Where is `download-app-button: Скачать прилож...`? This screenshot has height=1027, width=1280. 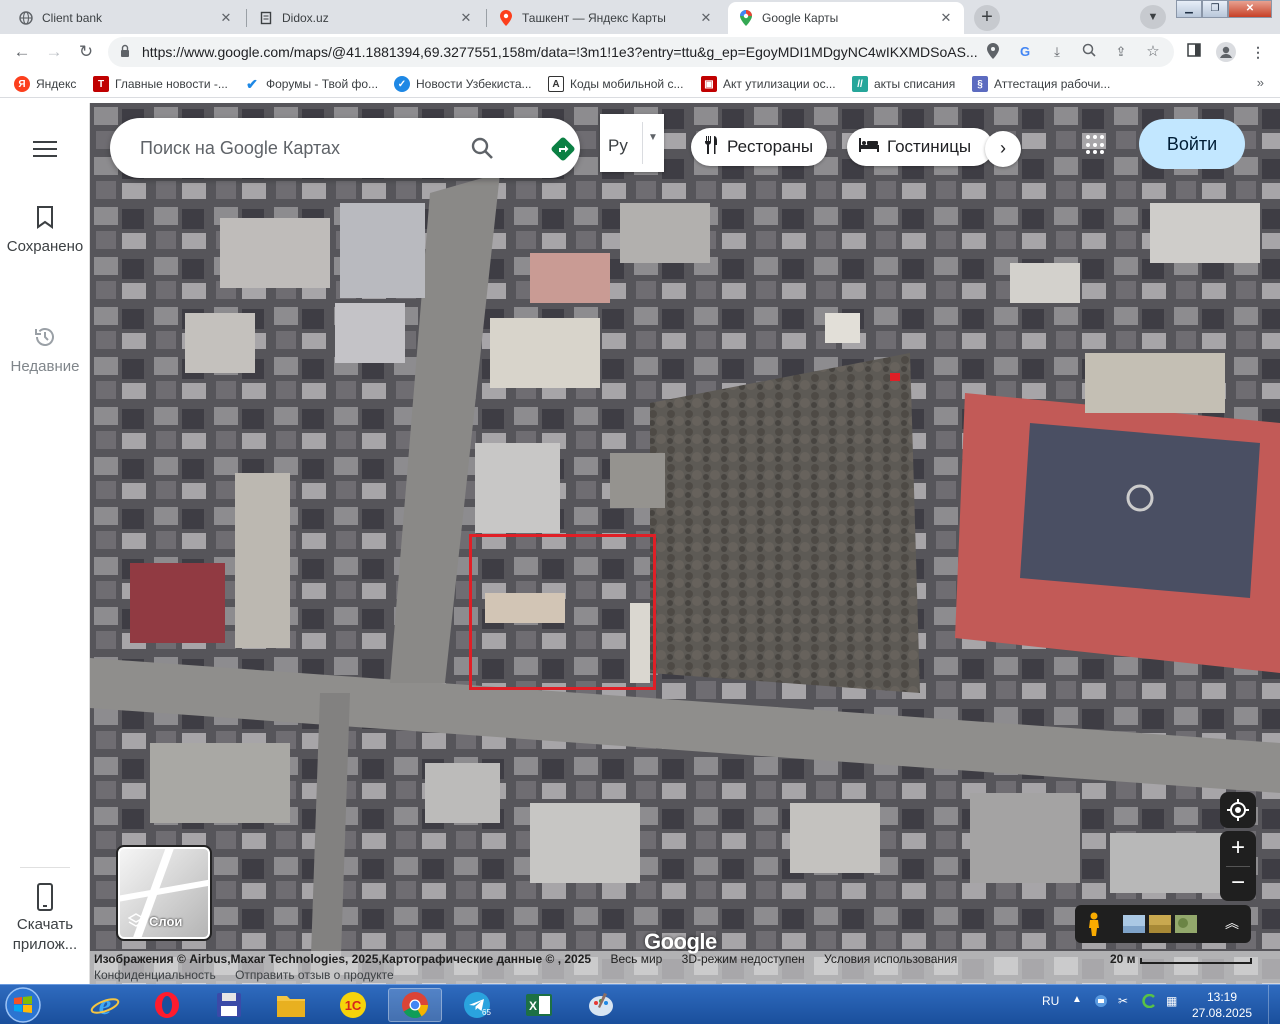
download-app-button: Скачать прилож... is located at coordinates (45, 919).